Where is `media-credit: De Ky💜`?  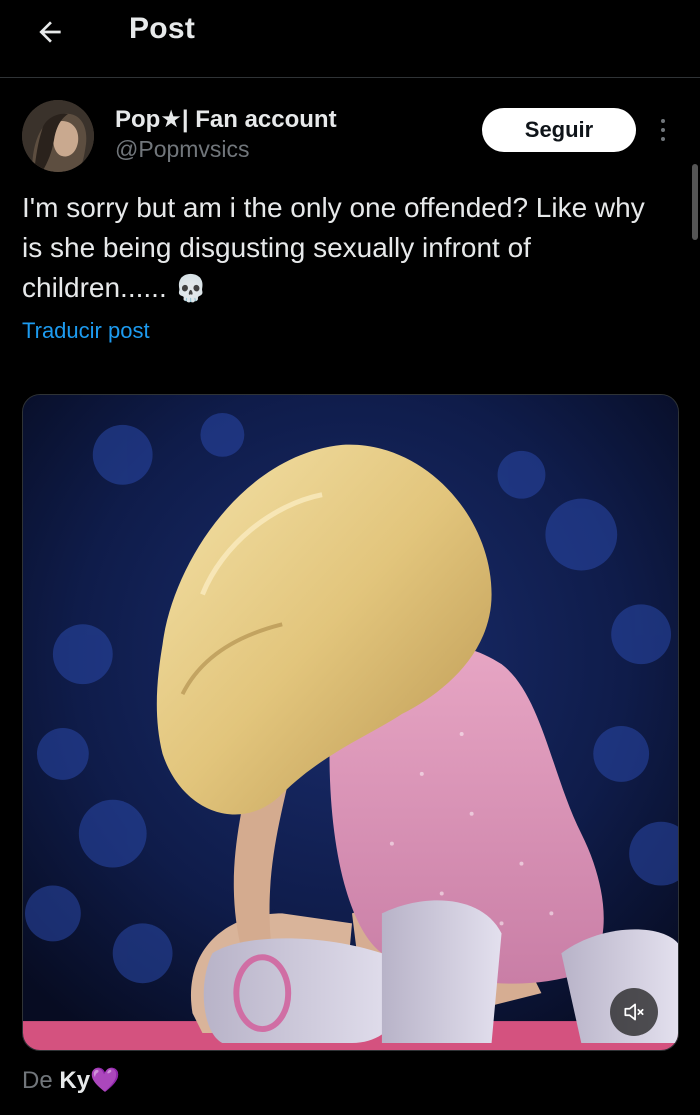 media-credit: De Ky💜 is located at coordinates (71, 1080).